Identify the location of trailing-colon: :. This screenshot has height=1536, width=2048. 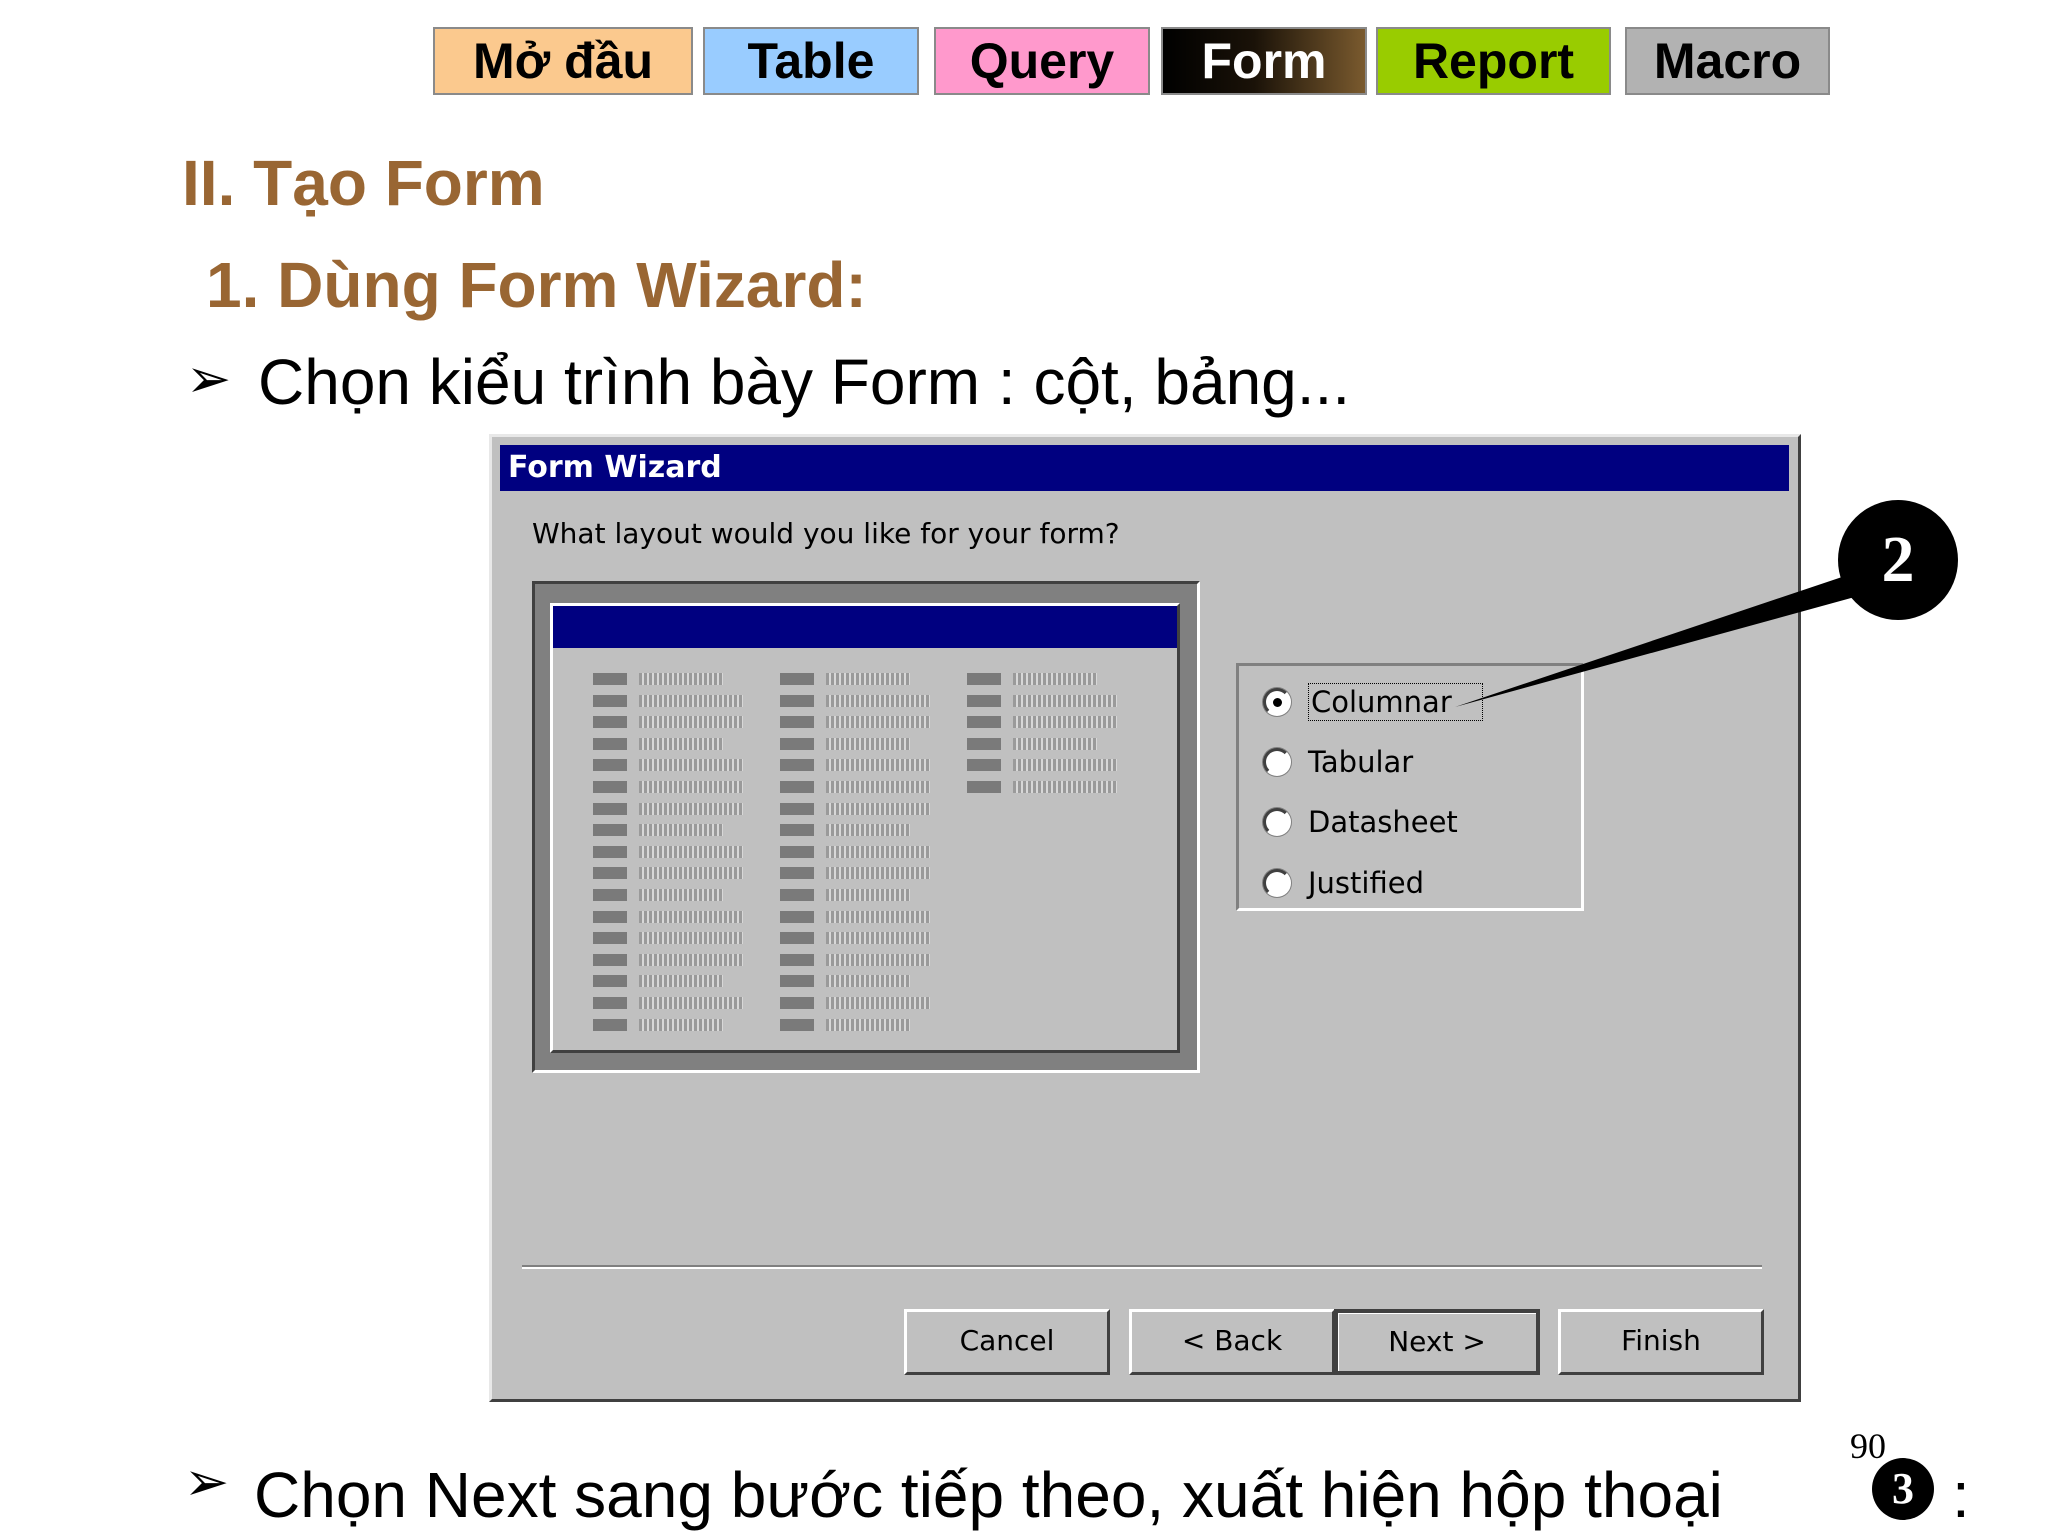
(1961, 1495).